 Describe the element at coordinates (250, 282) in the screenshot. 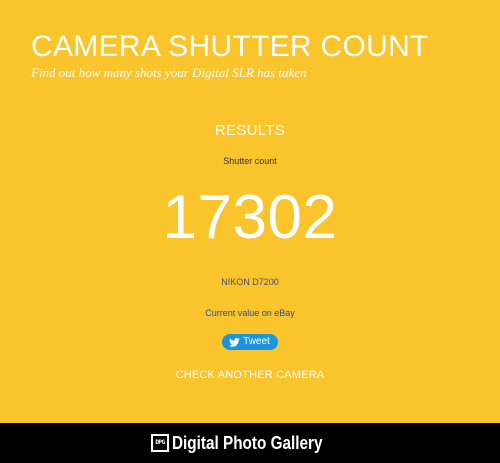

I see `camera-model: NIKON D7200` at that location.